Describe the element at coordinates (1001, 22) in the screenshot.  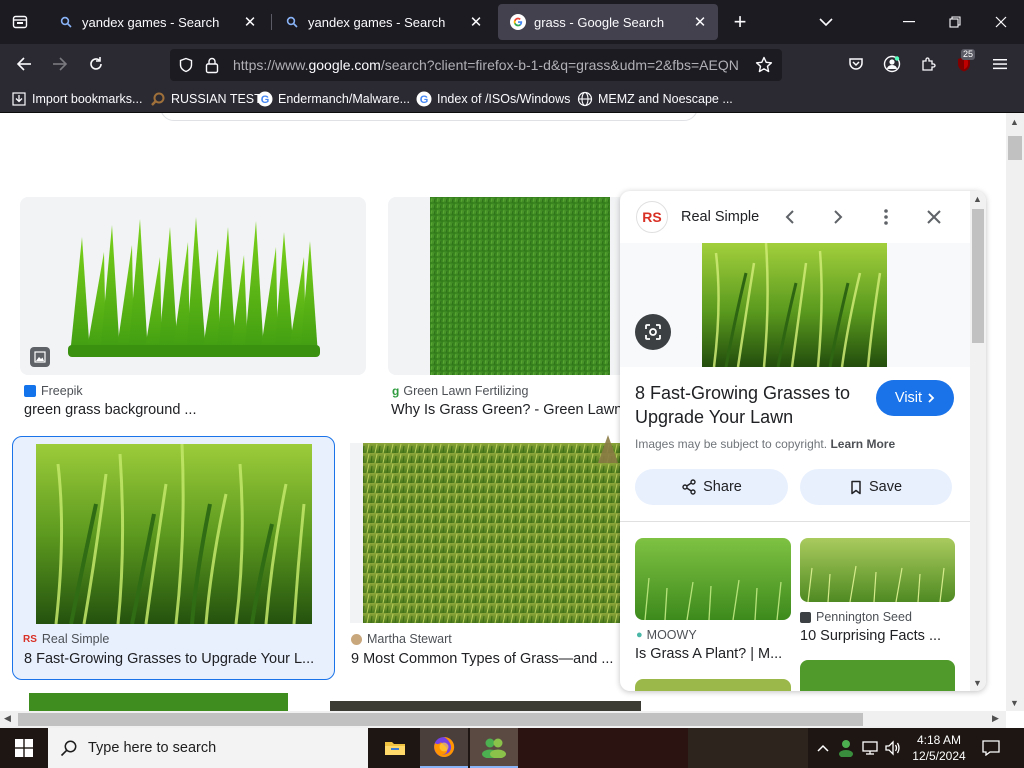
I see `close-window-button` at that location.